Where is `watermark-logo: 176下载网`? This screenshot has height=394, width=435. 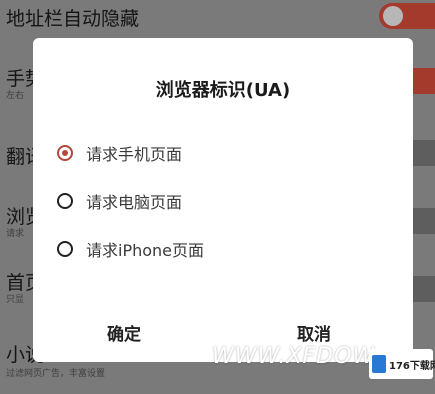 watermark-logo: 176下载网 is located at coordinates (402, 364).